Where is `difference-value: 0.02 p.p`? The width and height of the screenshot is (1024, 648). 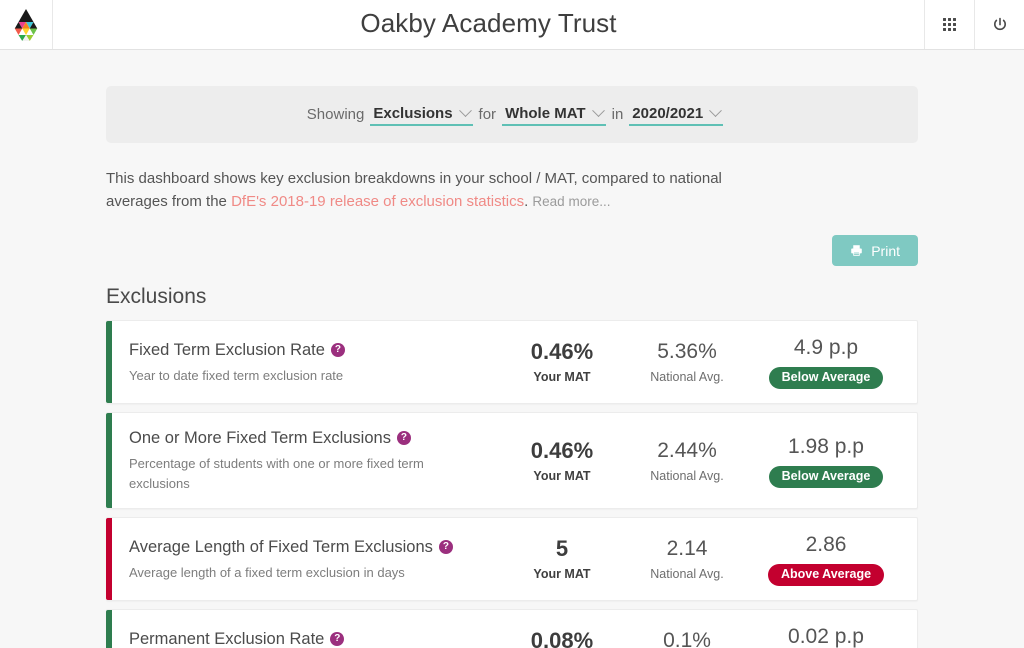 difference-value: 0.02 p.p is located at coordinates (826, 636).